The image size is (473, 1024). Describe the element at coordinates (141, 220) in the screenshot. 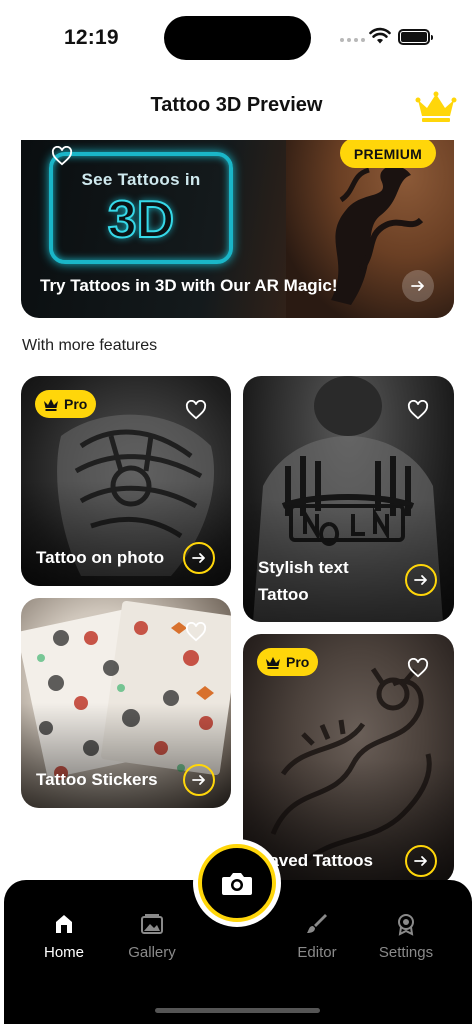

I see `neon-line-2: 3D` at that location.